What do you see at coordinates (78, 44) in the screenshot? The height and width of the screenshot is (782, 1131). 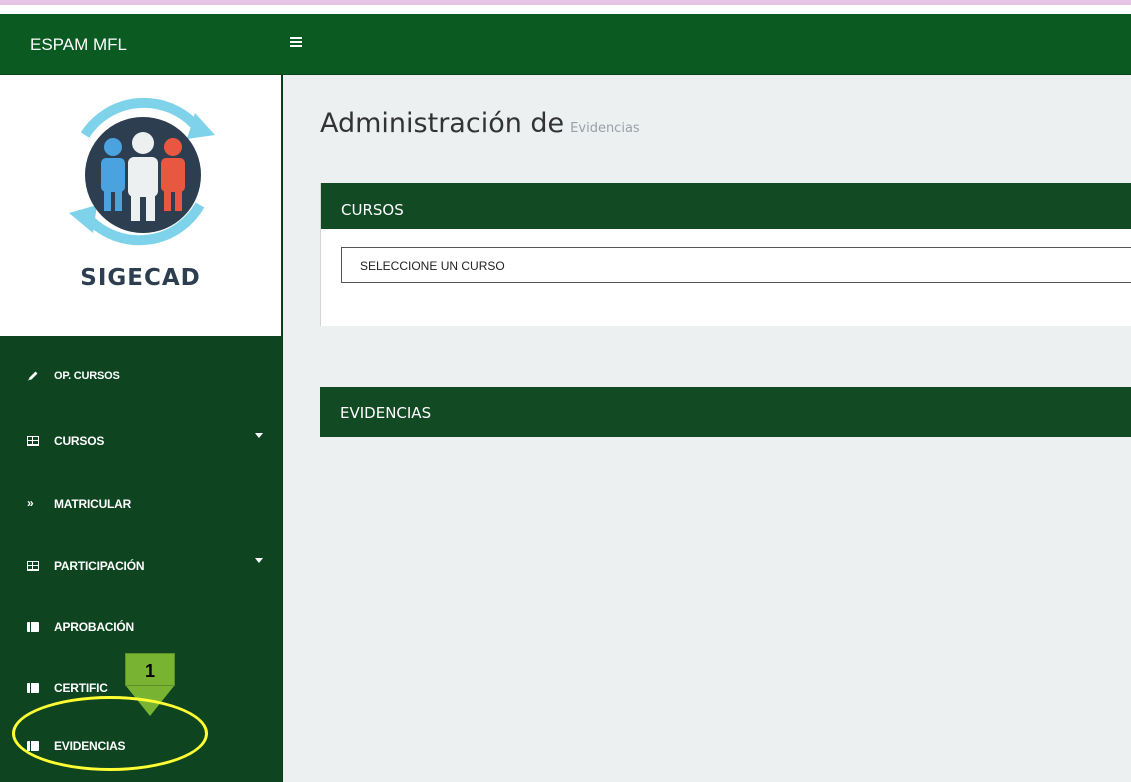 I see `brand-title: ESPAM MFL` at bounding box center [78, 44].